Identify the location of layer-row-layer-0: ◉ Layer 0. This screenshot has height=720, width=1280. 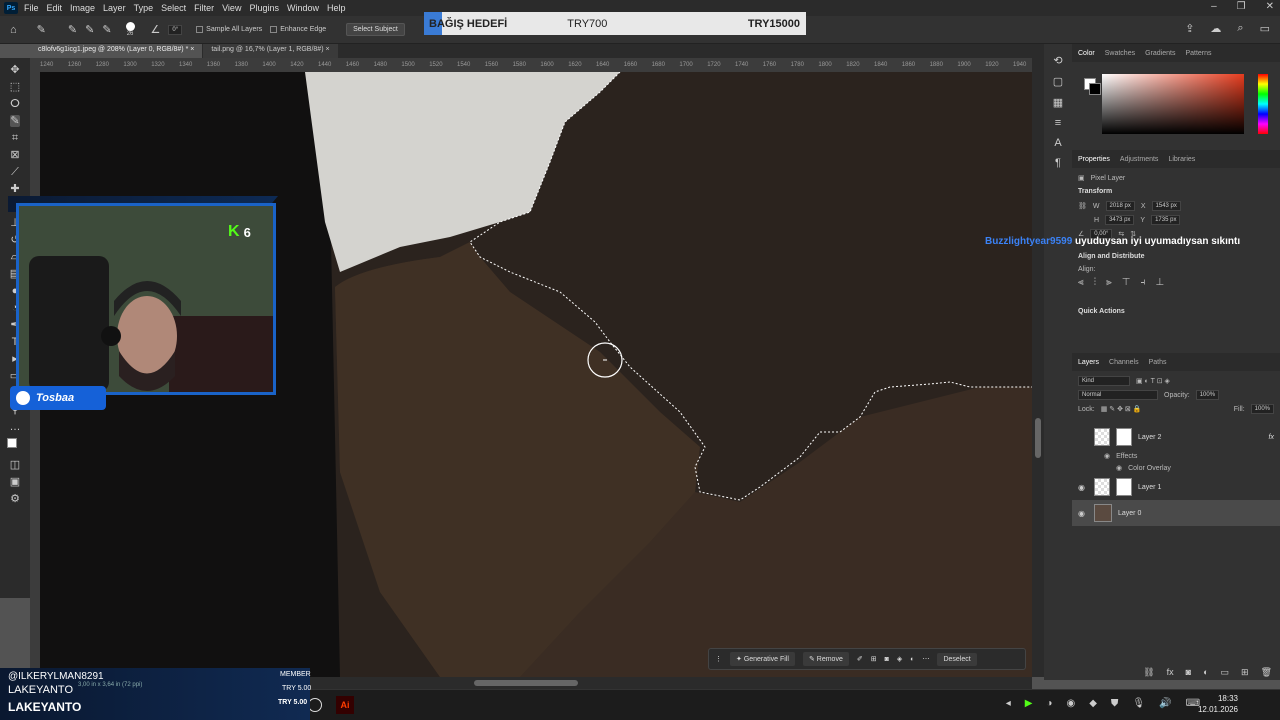
(1176, 513).